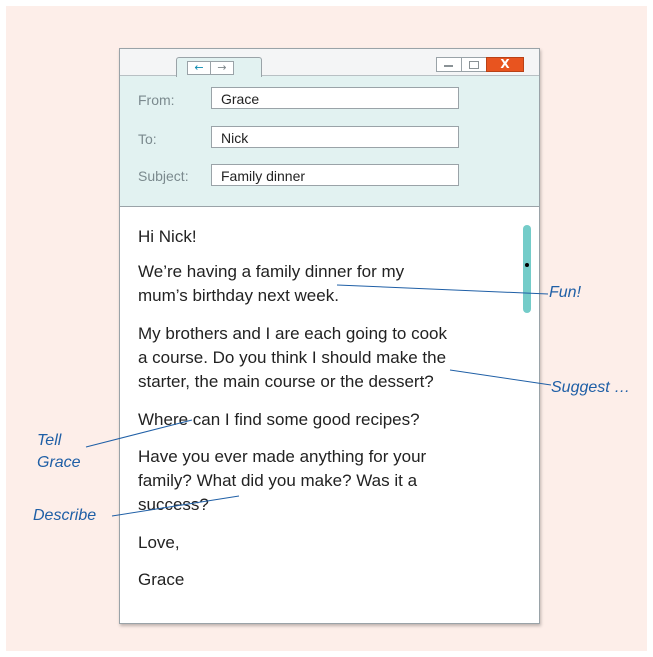 The height and width of the screenshot is (657, 653). Describe the element at coordinates (159, 542) in the screenshot. I see `message-closing: Love,` at that location.